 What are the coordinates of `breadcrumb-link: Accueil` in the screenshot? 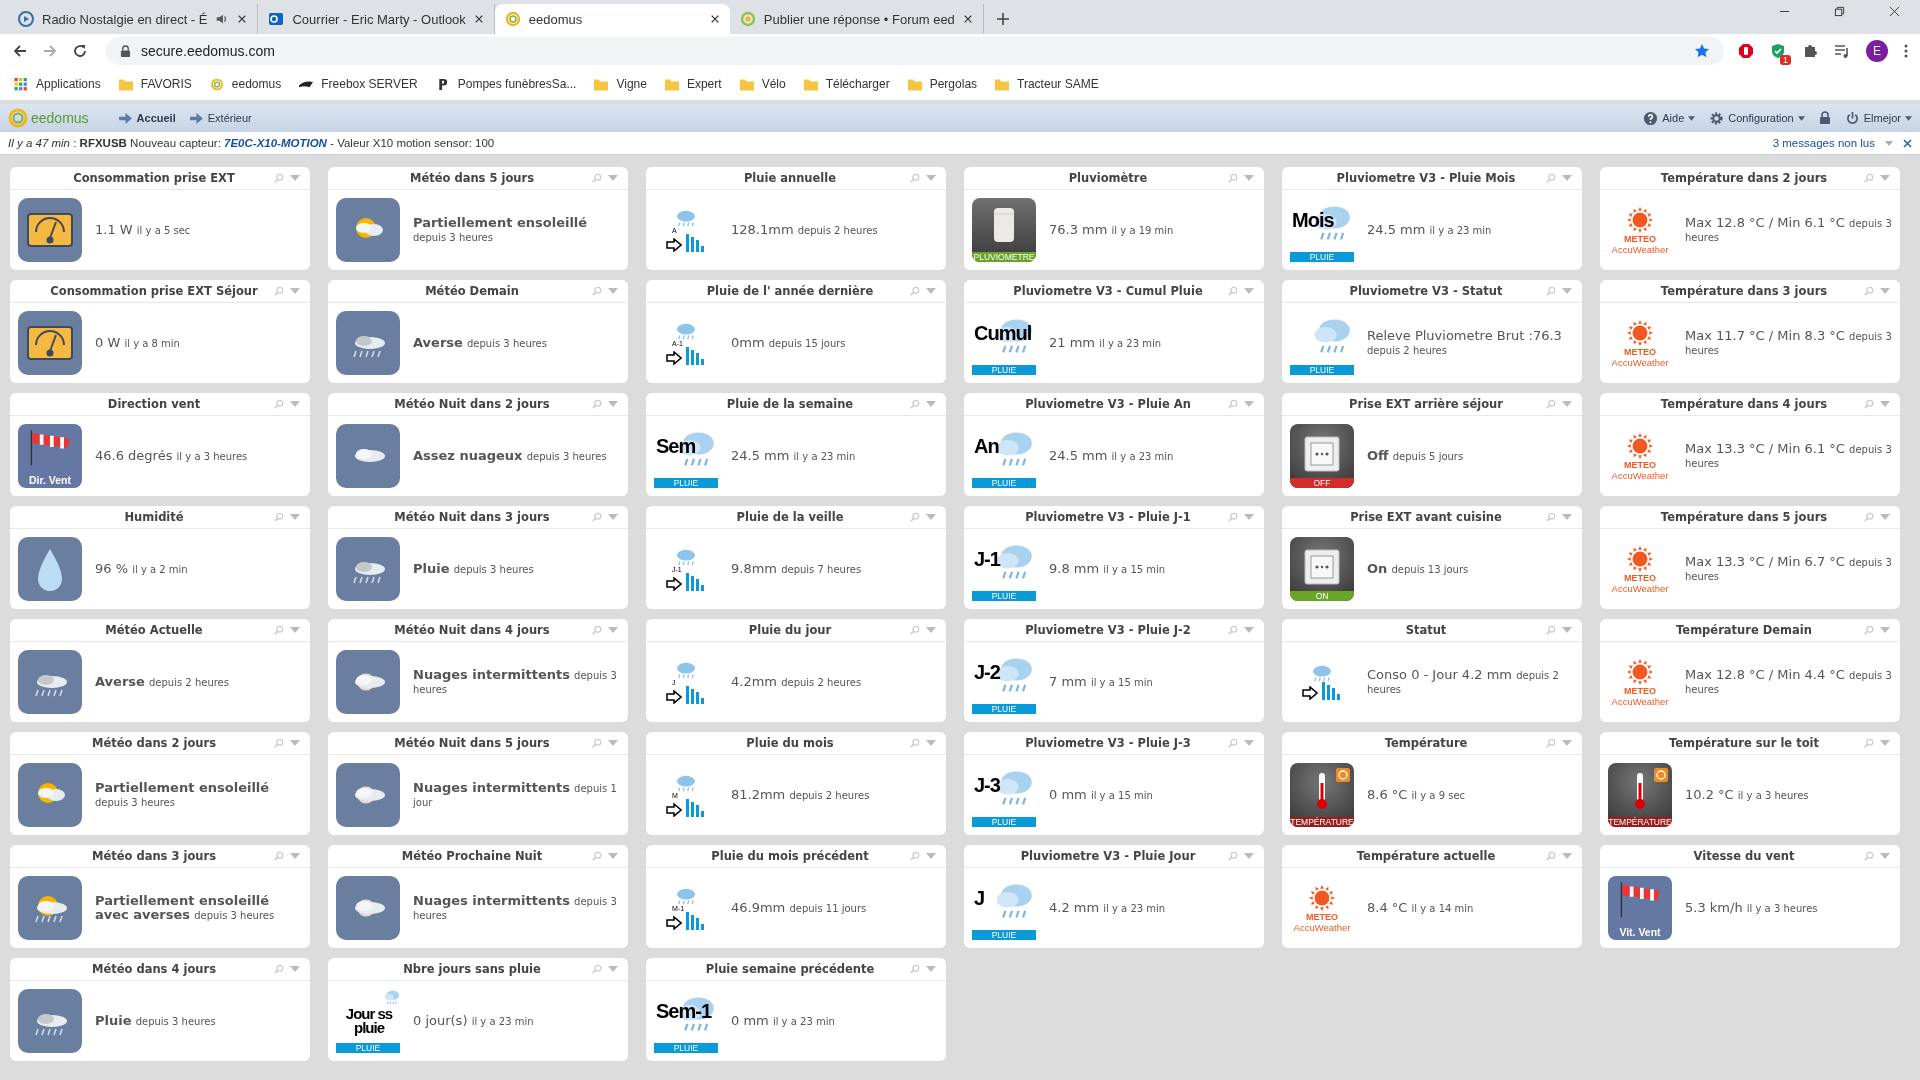 It's located at (147, 118).